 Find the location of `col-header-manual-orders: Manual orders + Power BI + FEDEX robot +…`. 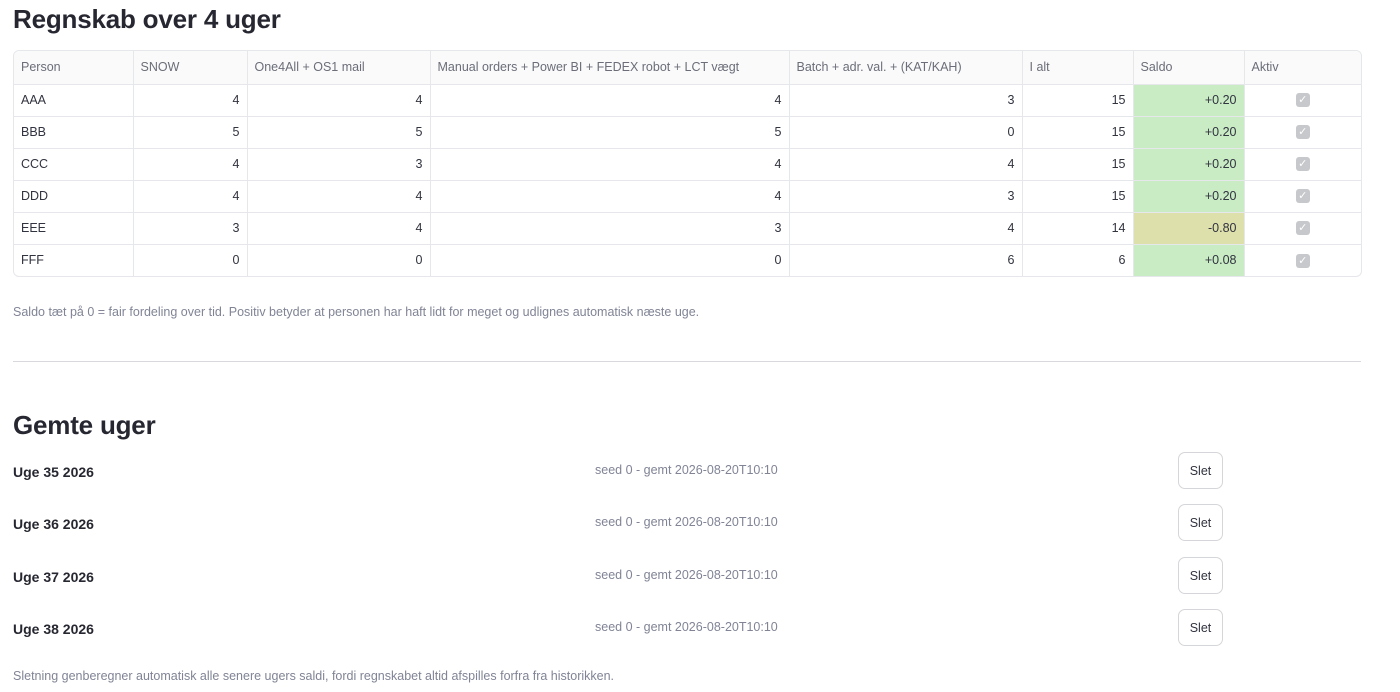

col-header-manual-orders: Manual orders + Power BI + FEDEX robot +… is located at coordinates (610, 68).